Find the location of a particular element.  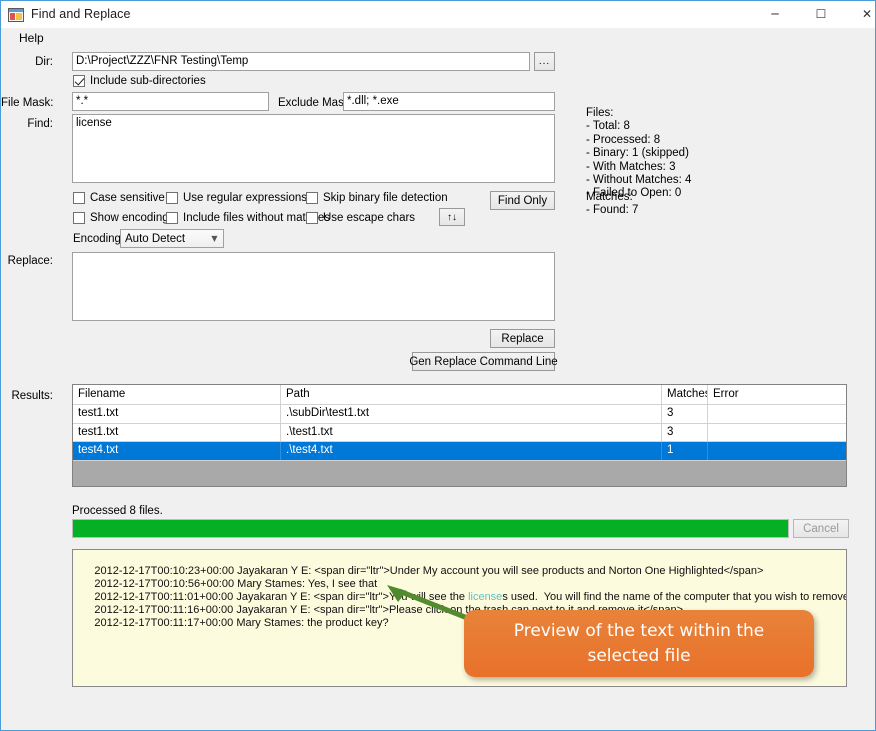

swap-find-replace-button: ↑↓ is located at coordinates (452, 217).